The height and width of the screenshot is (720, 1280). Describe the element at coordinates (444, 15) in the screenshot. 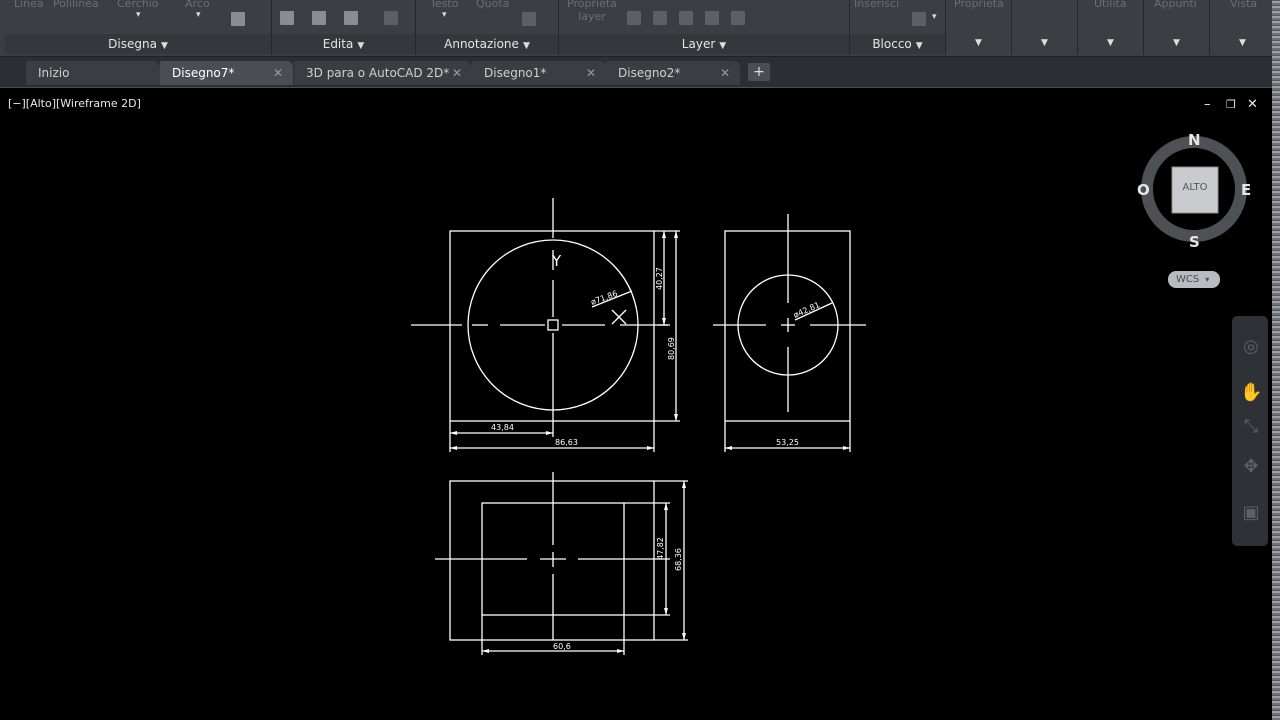

I see `text-dropdown-icon: ▾` at that location.